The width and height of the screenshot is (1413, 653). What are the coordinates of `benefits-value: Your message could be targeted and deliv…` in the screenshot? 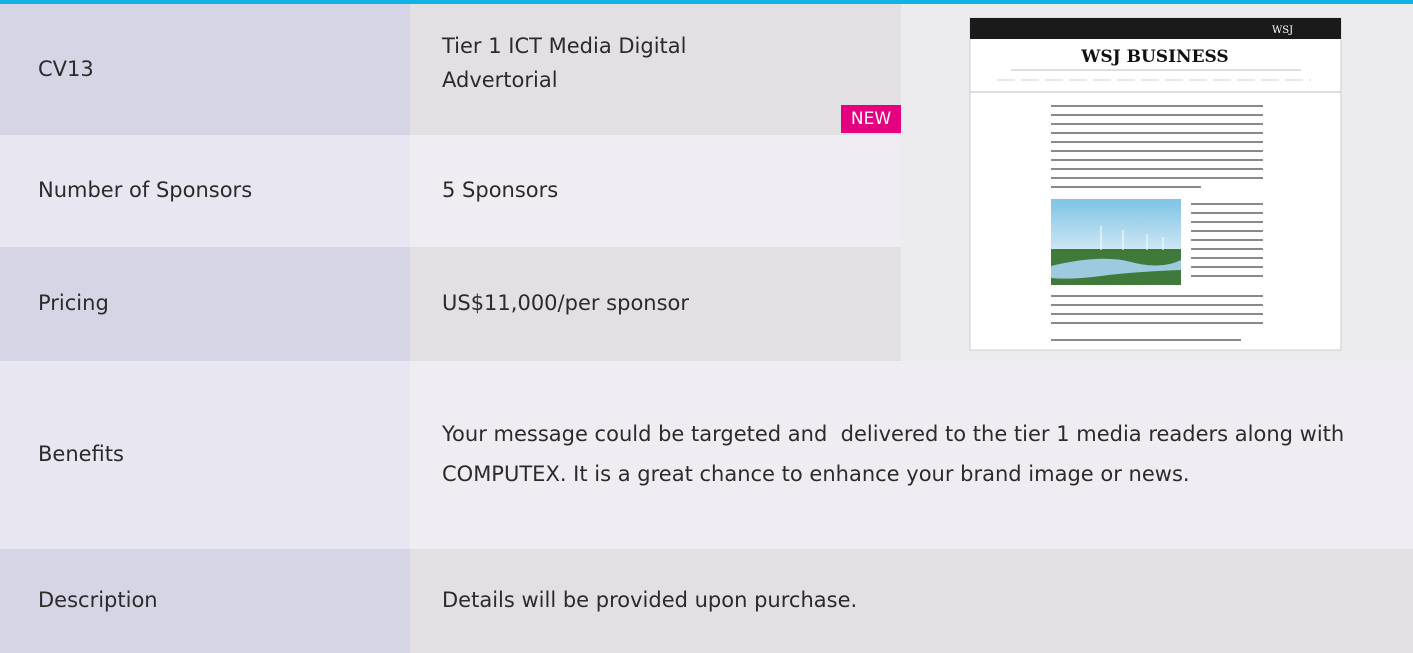 It's located at (896, 454).